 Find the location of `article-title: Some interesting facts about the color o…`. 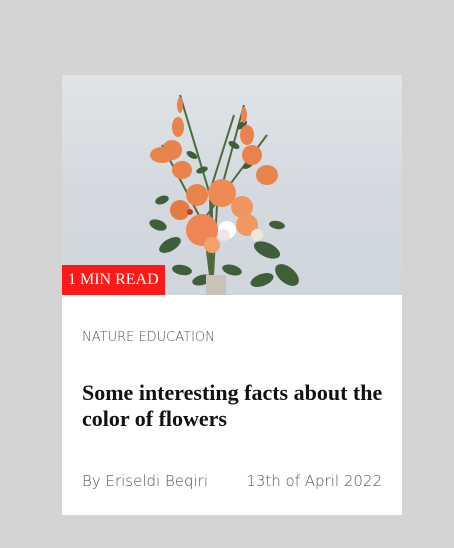

article-title: Some interesting facts about the color o… is located at coordinates (234, 406).